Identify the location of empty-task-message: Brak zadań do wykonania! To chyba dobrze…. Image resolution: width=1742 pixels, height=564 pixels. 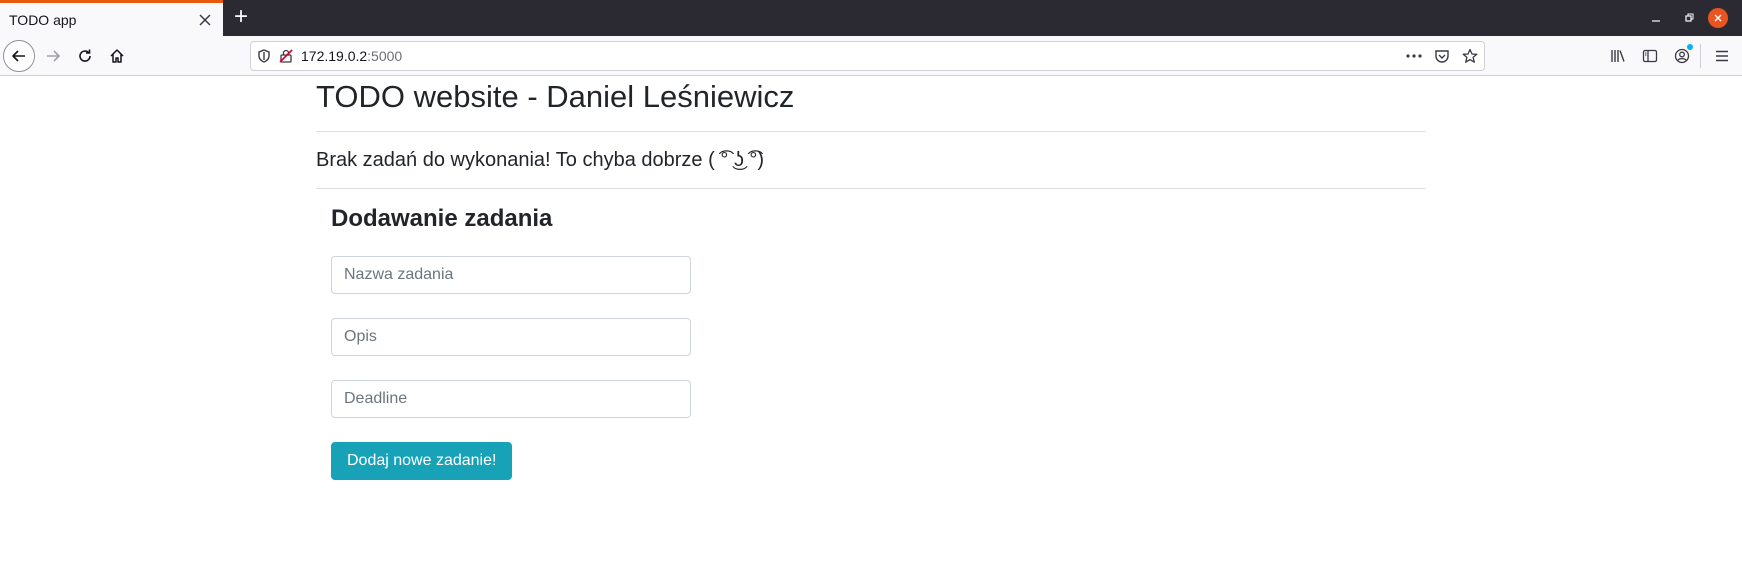
(540, 160).